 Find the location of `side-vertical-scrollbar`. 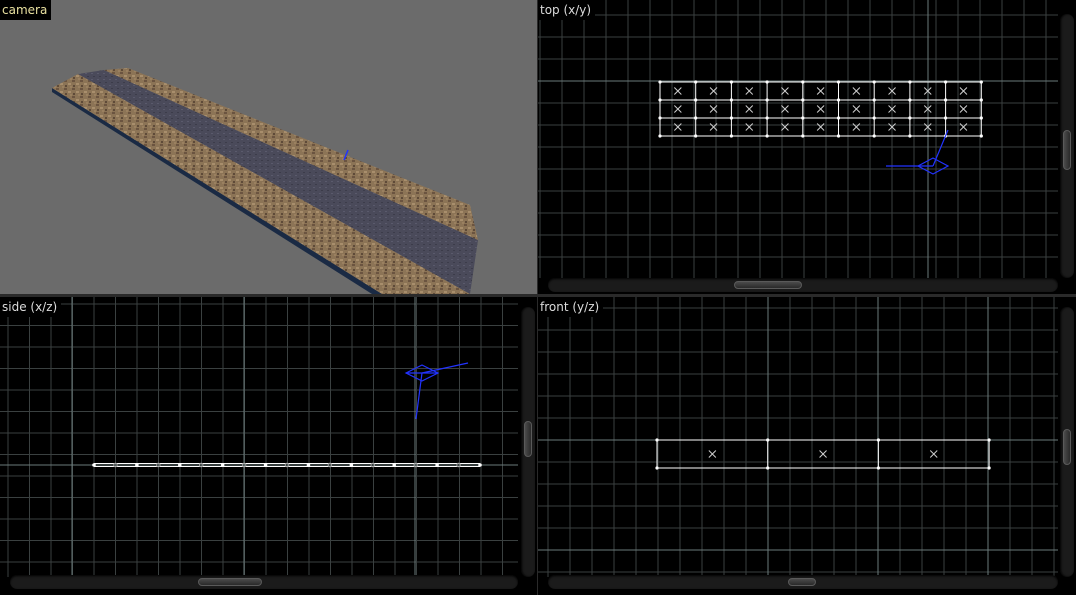

side-vertical-scrollbar is located at coordinates (528, 442).